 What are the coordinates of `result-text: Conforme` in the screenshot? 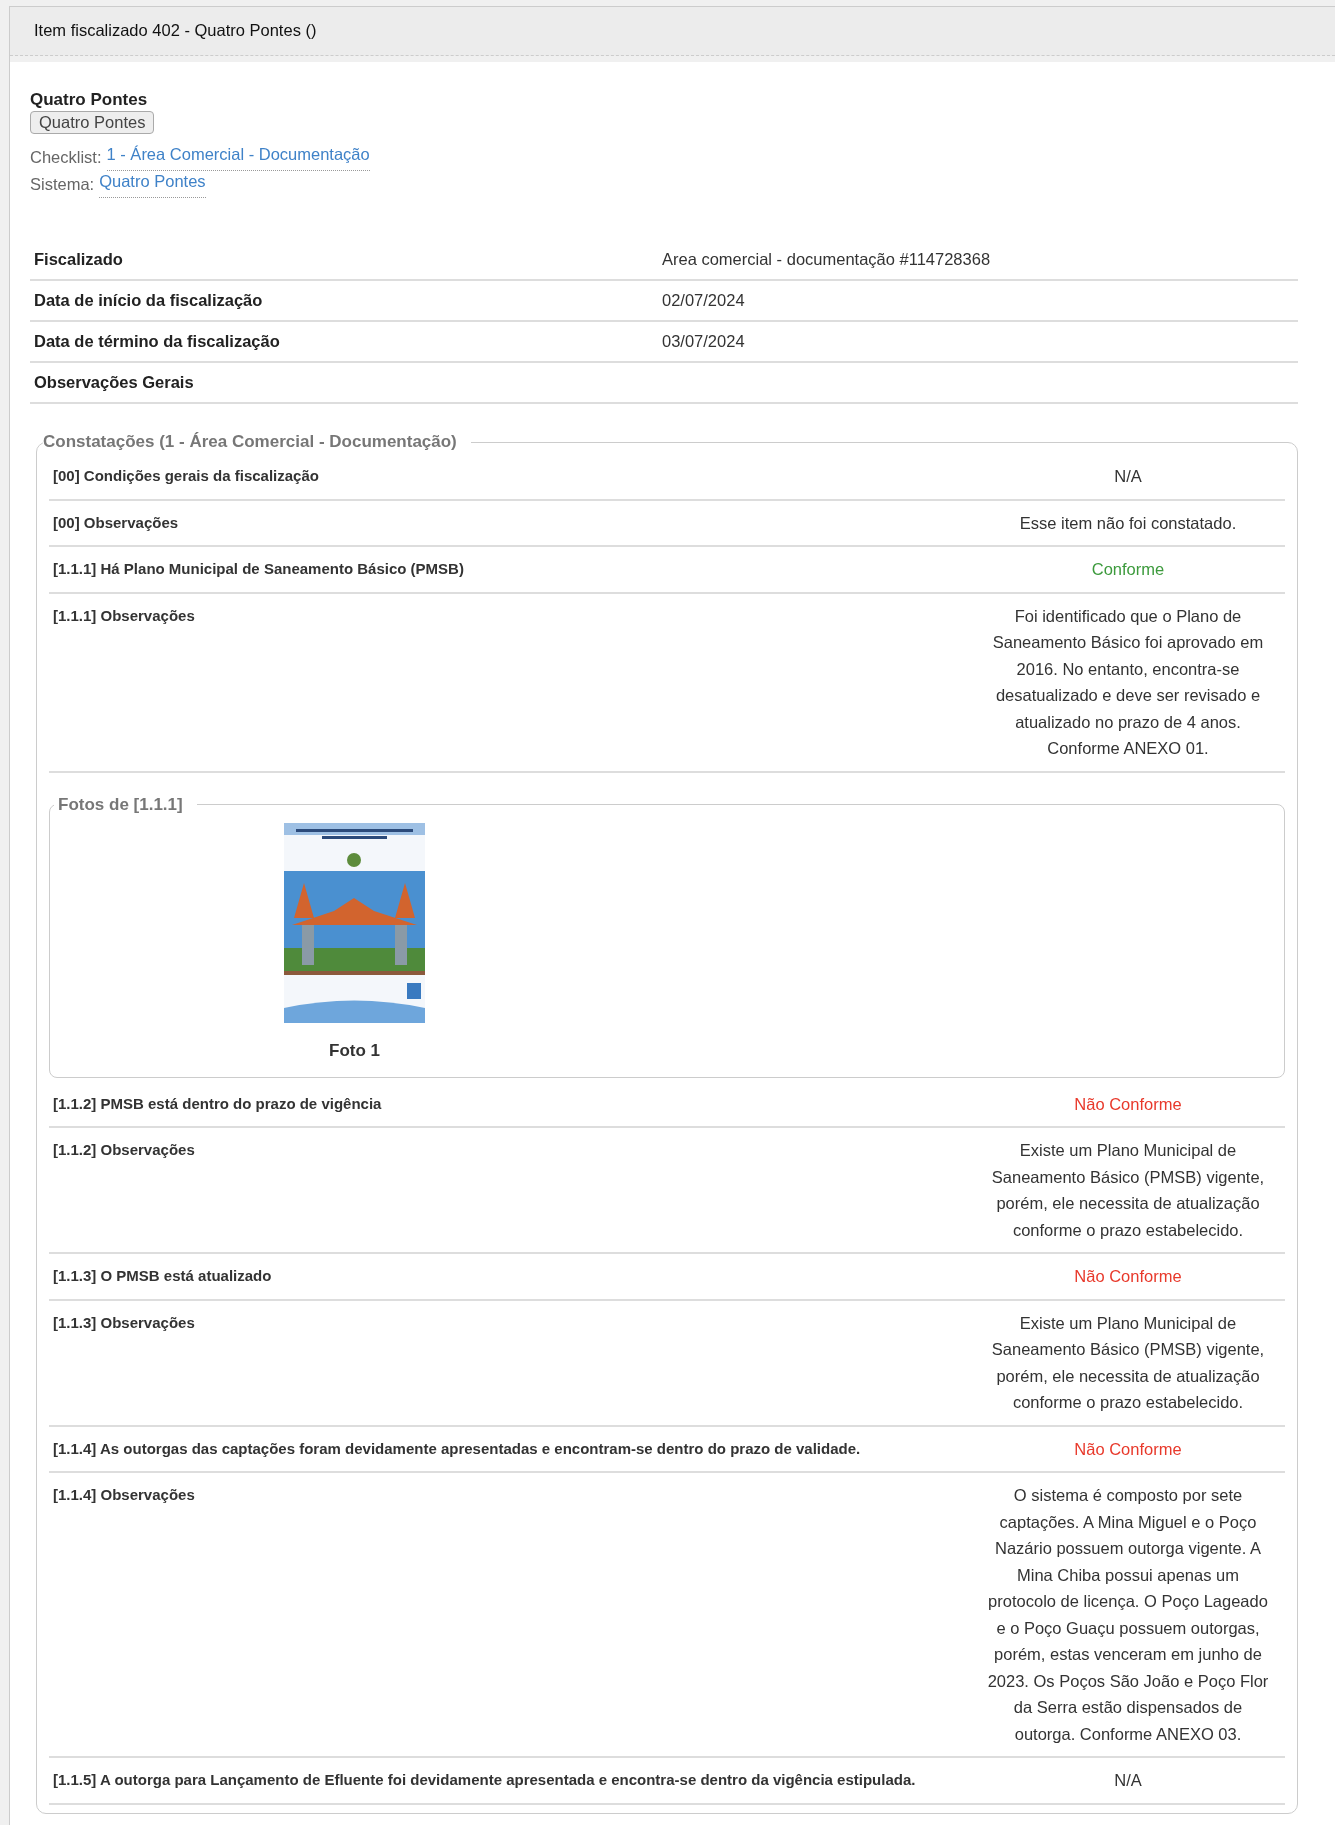 It's located at (1128, 569).